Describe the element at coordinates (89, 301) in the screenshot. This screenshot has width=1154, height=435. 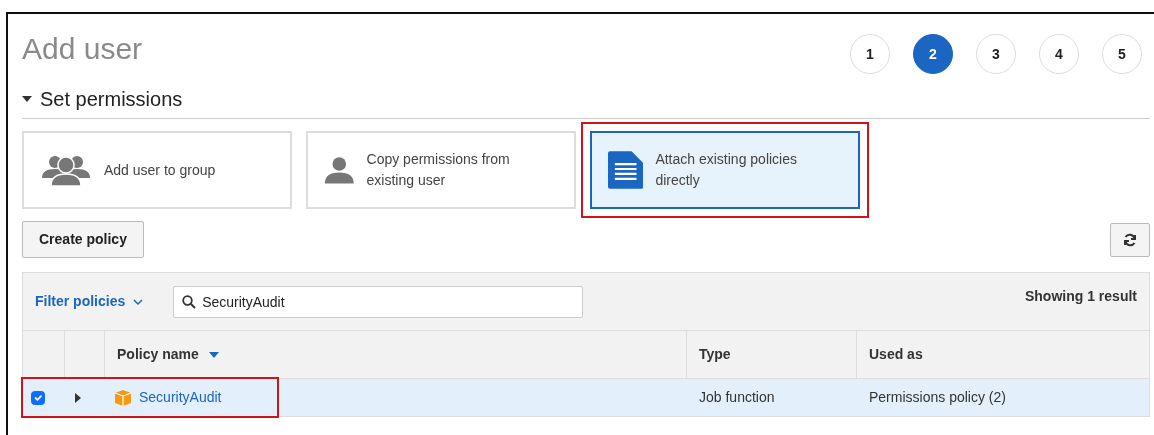
I see `filter-dropdown: Filter policies` at that location.